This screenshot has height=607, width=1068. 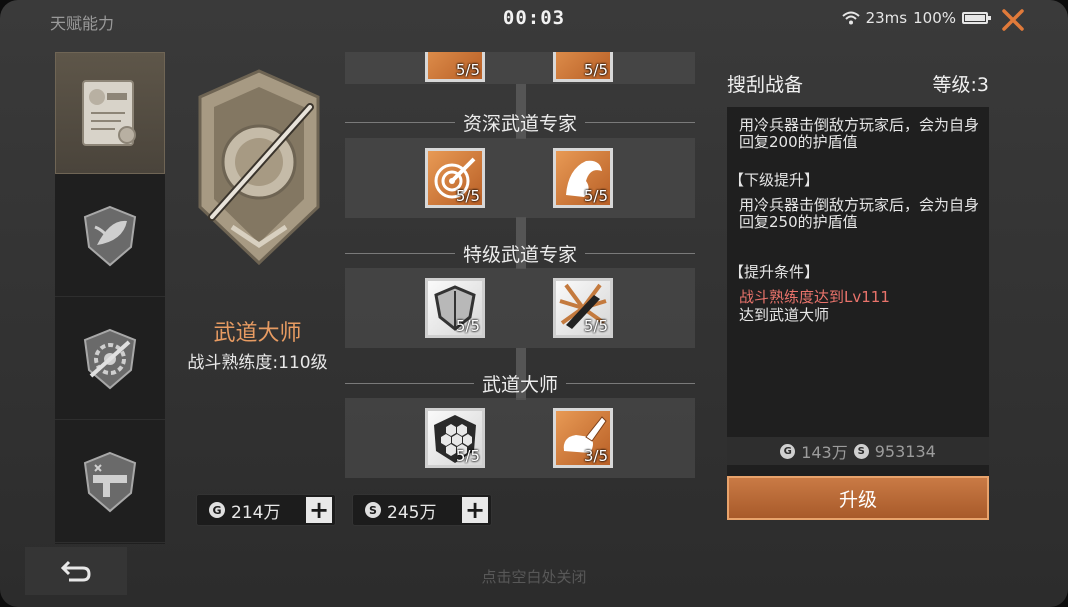 I want to click on skill-blade-hand: 3/5, so click(x=583, y=438).